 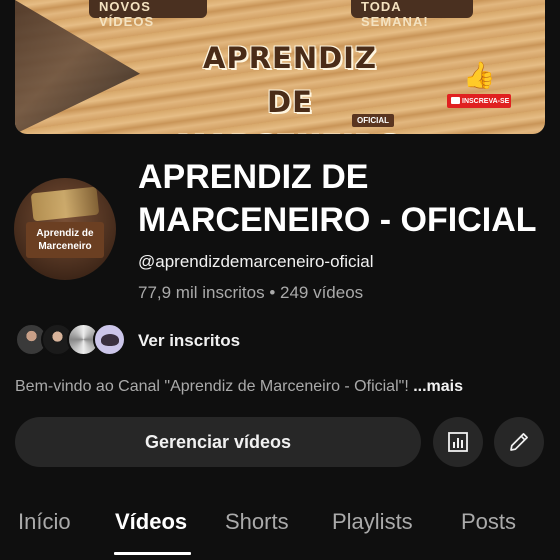 I want to click on edit-channel-button, so click(x=519, y=442).